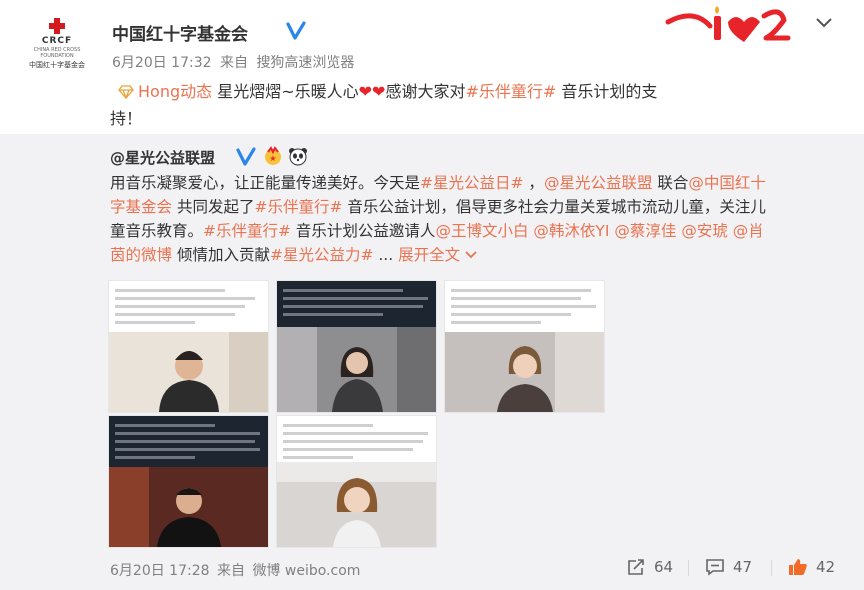  I want to click on heart-icon: ❤❤, so click(372, 91).